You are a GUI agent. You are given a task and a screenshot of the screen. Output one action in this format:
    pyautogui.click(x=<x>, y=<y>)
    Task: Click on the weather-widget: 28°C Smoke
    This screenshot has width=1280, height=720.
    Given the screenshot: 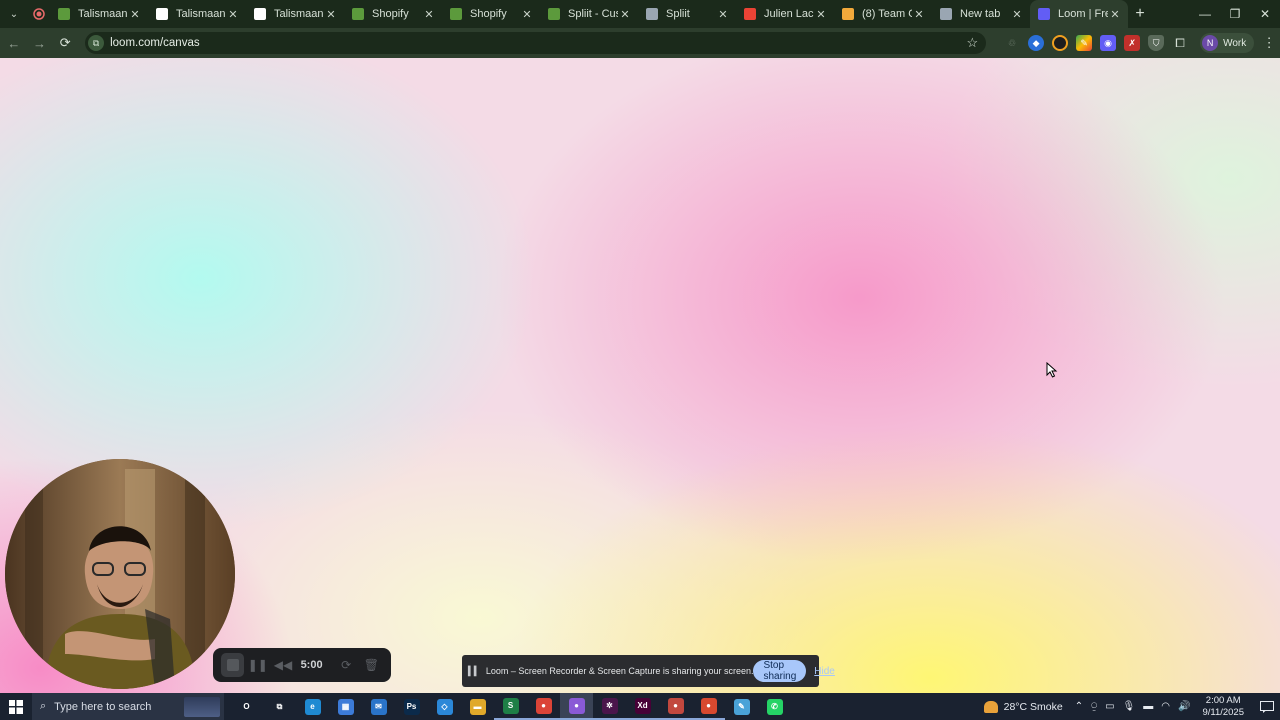 What is the action you would take?
    pyautogui.click(x=1023, y=706)
    